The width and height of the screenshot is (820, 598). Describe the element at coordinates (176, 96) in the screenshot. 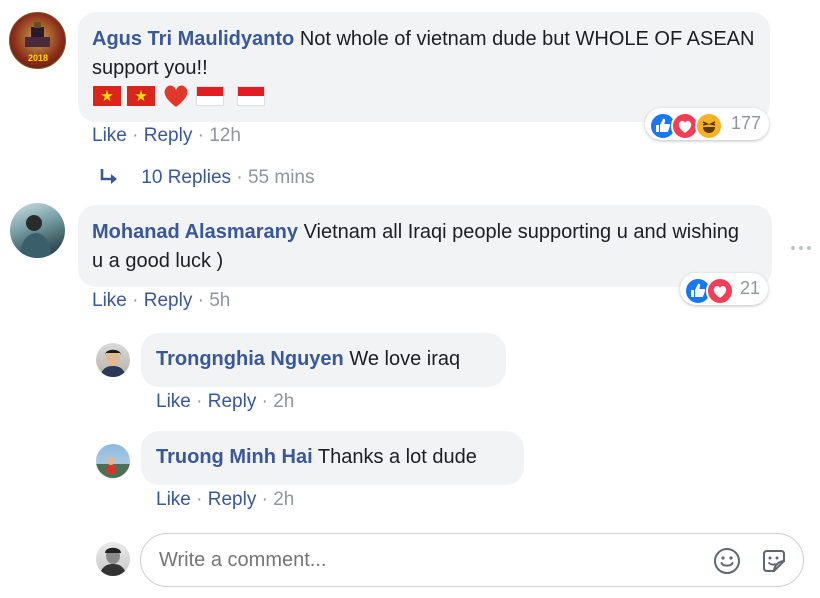

I see `heart-icon` at that location.